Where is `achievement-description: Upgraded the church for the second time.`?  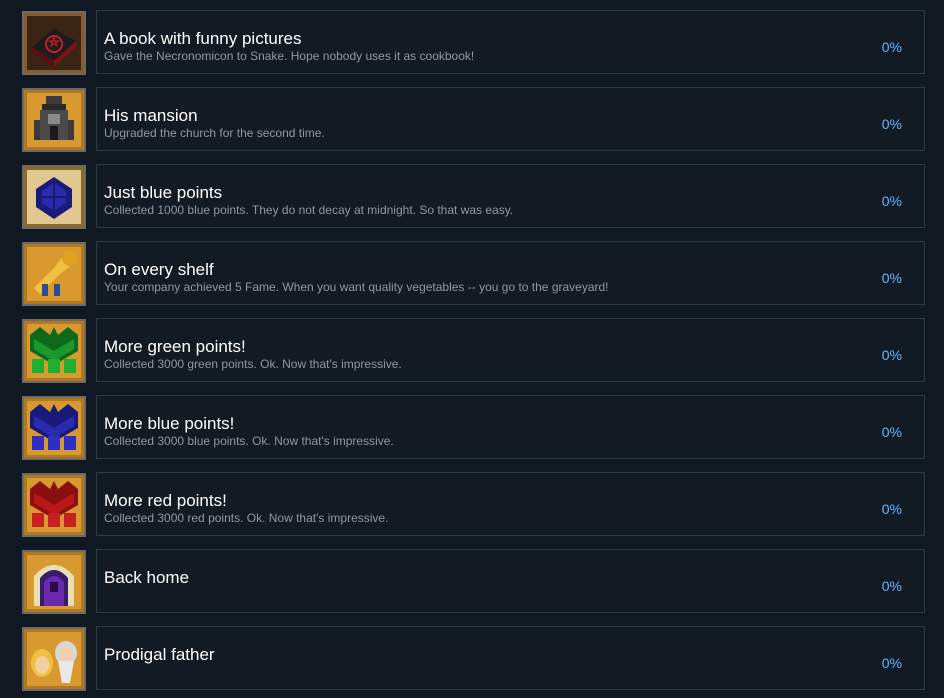
achievement-description: Upgraded the church for the second time. is located at coordinates (214, 133).